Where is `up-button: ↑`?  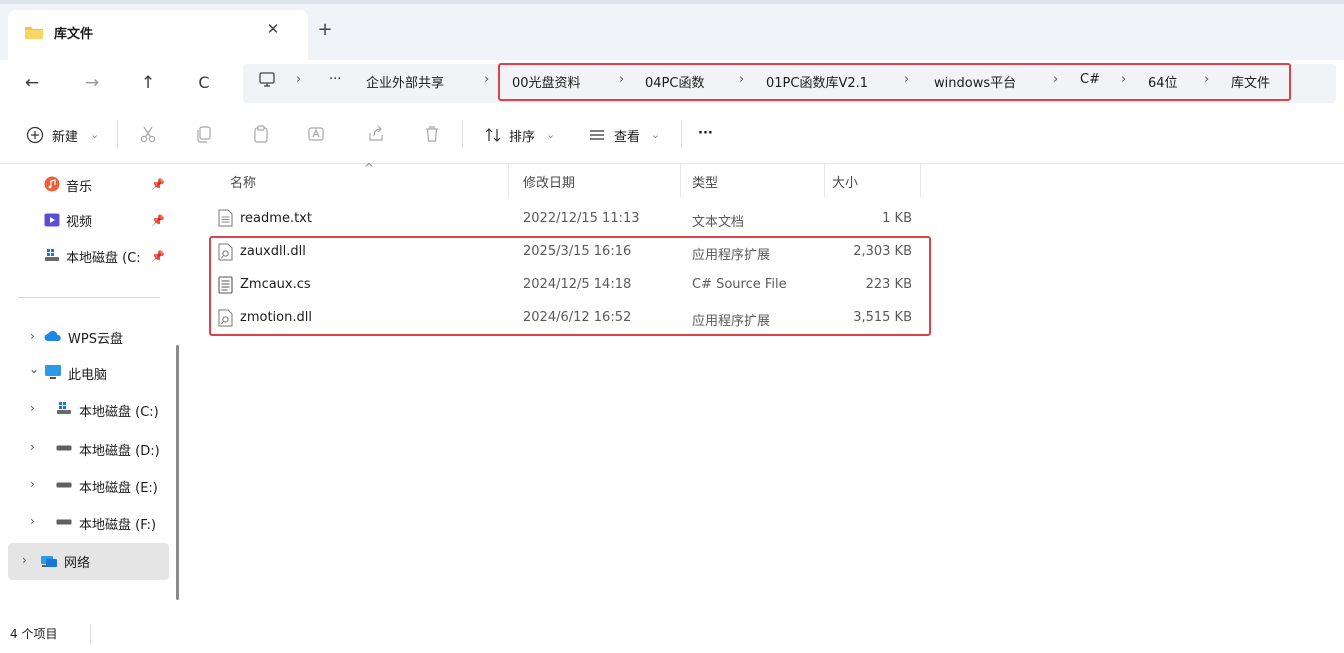
up-button: ↑ is located at coordinates (148, 83).